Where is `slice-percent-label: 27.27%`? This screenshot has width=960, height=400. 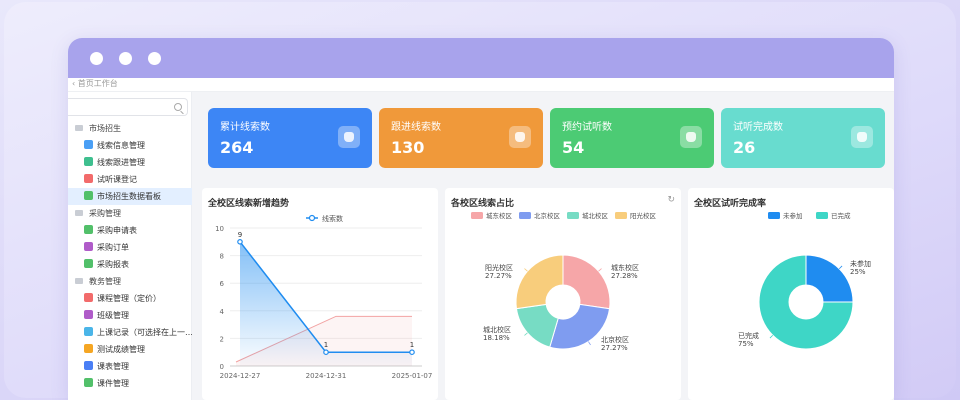 slice-percent-label: 27.27% is located at coordinates (614, 348).